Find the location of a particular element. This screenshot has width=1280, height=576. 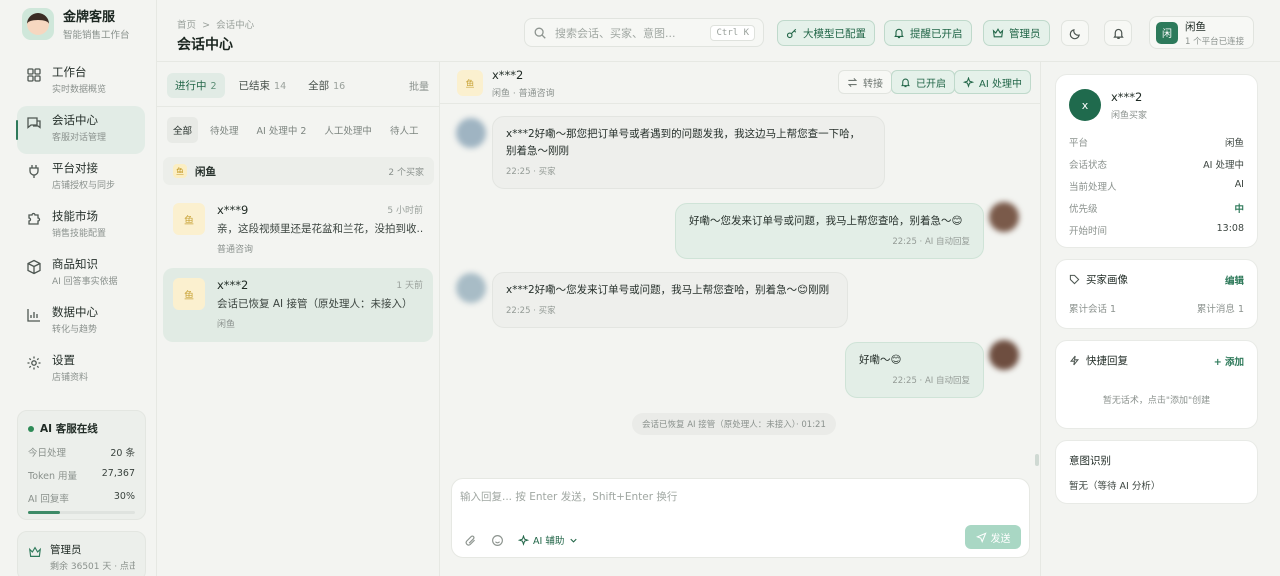

timestamp: 5 小时前 is located at coordinates (405, 211).